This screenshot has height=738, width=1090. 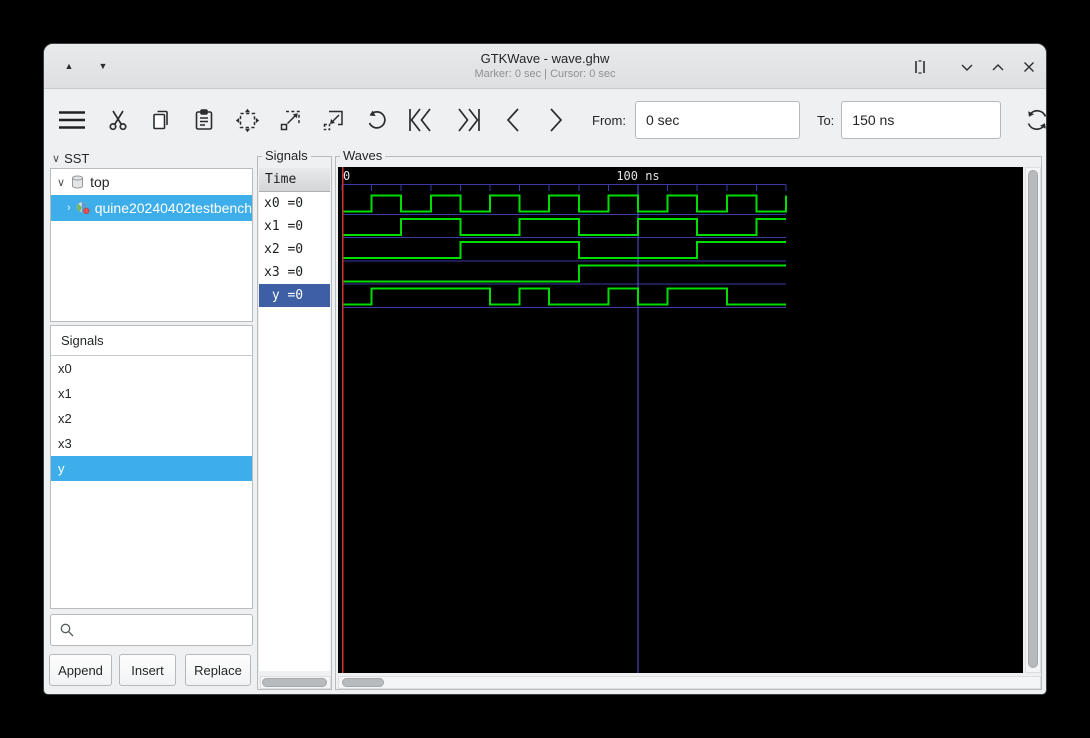 I want to click on name-rows: x0 =0 x1 =0 x2 =0 x3 =0 y =0, so click(x=294, y=249).